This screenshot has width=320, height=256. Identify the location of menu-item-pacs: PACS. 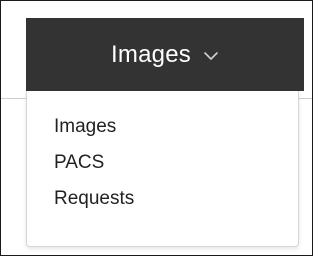
(162, 163).